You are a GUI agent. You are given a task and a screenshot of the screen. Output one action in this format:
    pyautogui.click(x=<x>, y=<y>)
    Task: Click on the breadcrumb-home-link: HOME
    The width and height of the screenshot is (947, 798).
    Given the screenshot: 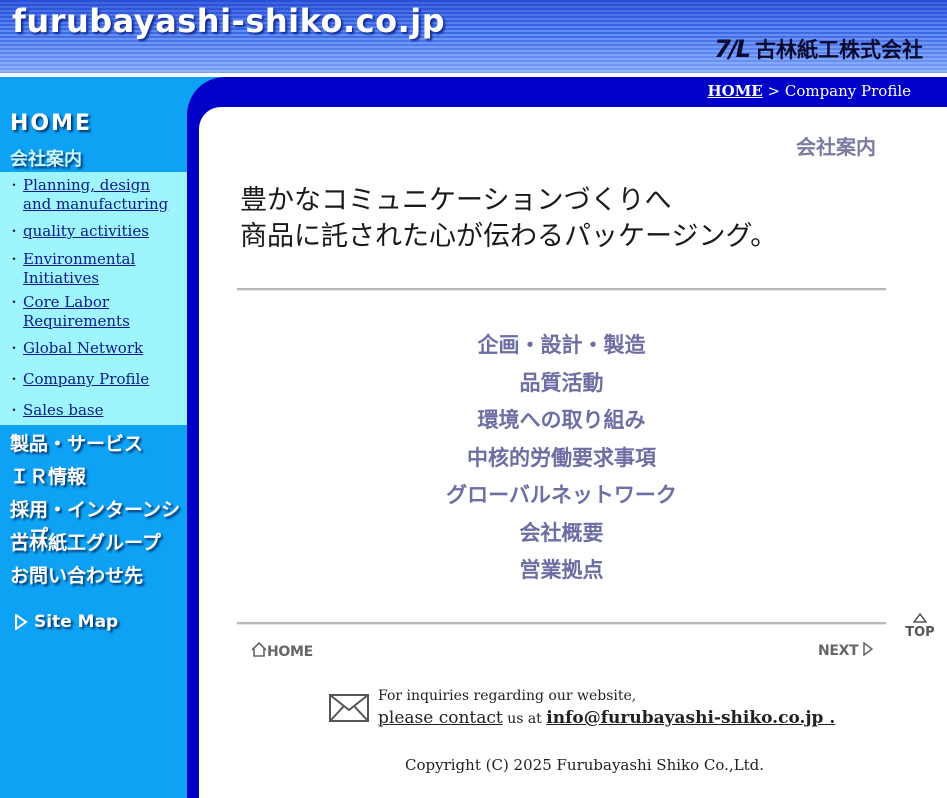 What is the action you would take?
    pyautogui.click(x=734, y=91)
    